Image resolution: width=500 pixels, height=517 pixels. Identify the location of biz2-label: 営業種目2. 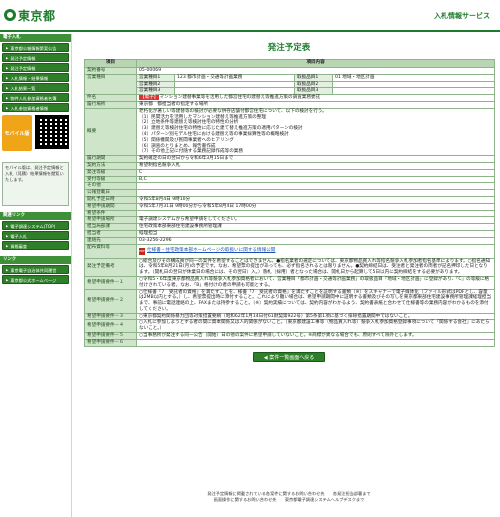
(155, 84).